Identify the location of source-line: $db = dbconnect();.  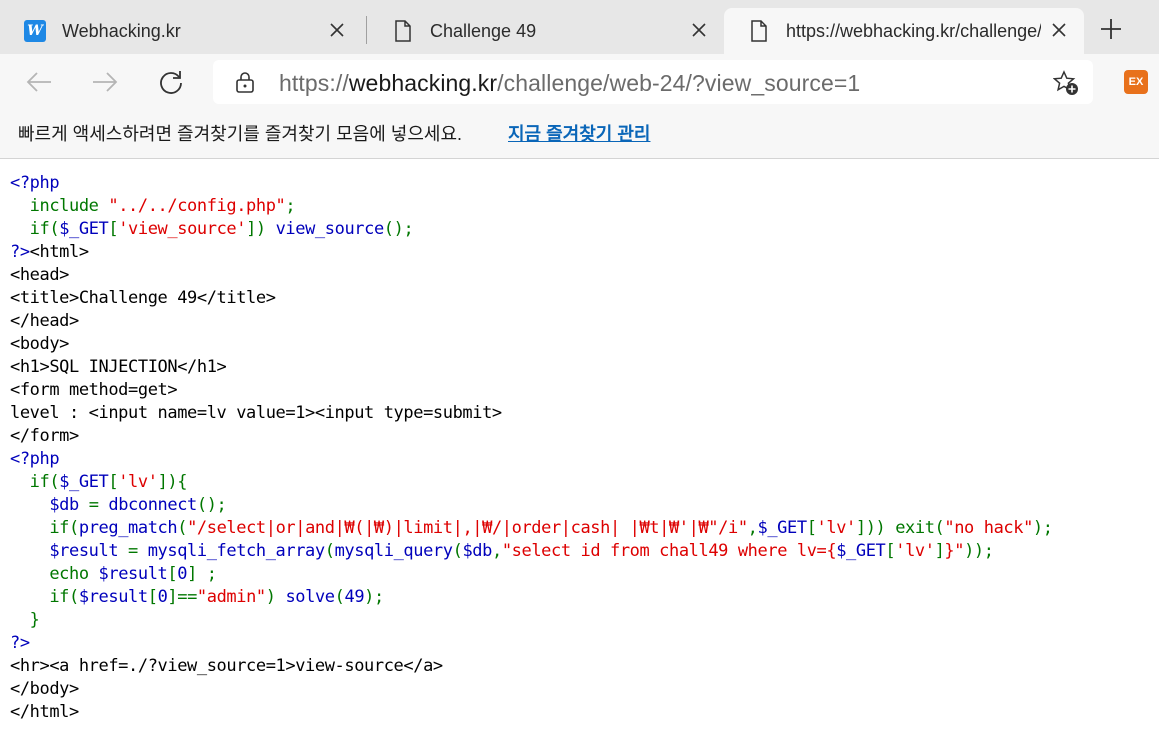
(531, 505).